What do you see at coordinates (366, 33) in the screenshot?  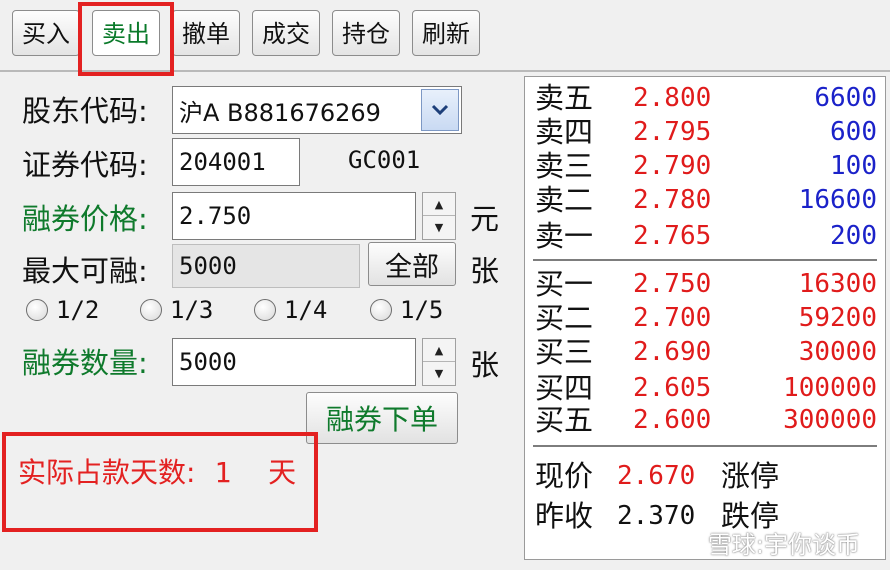 I see `tab-positions: 持仓` at bounding box center [366, 33].